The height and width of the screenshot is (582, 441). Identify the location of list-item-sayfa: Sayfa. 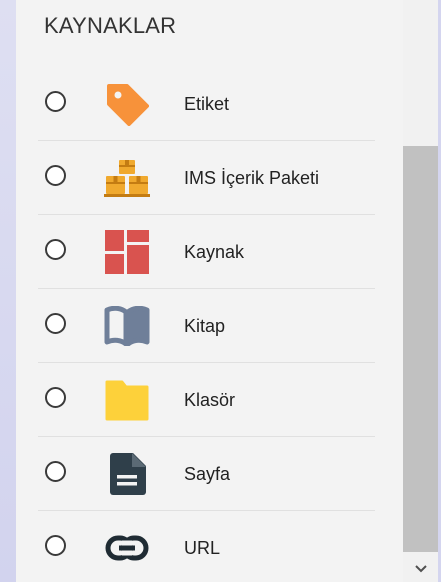
(209, 474).